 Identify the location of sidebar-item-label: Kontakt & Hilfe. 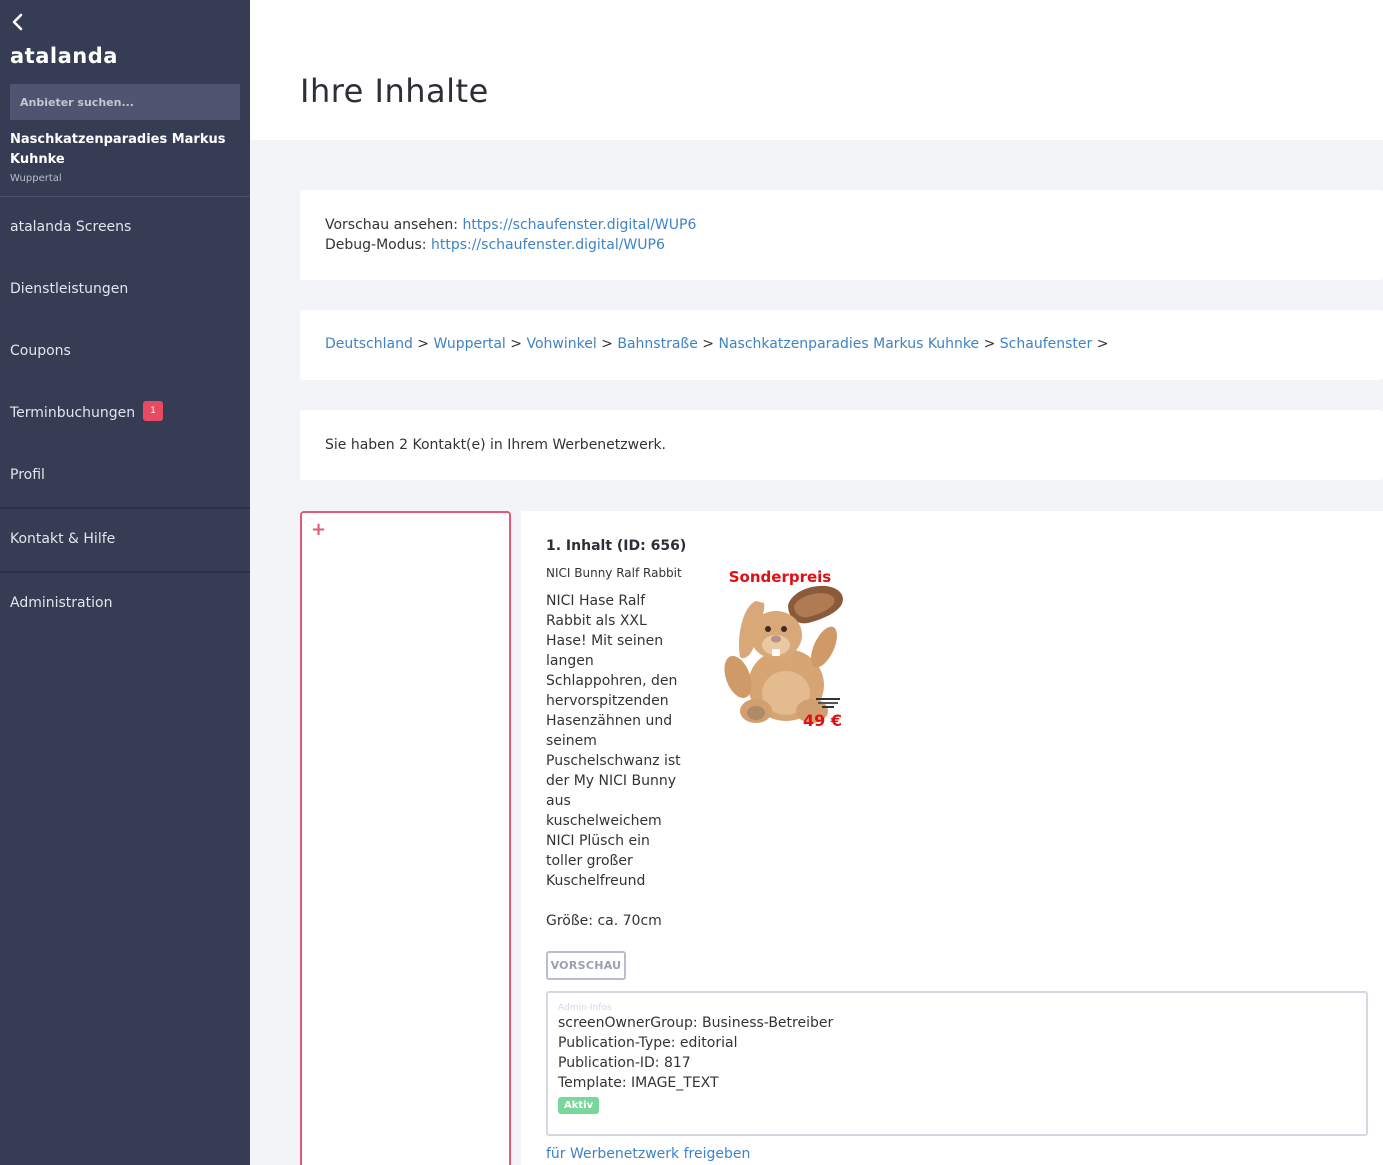
(63, 539).